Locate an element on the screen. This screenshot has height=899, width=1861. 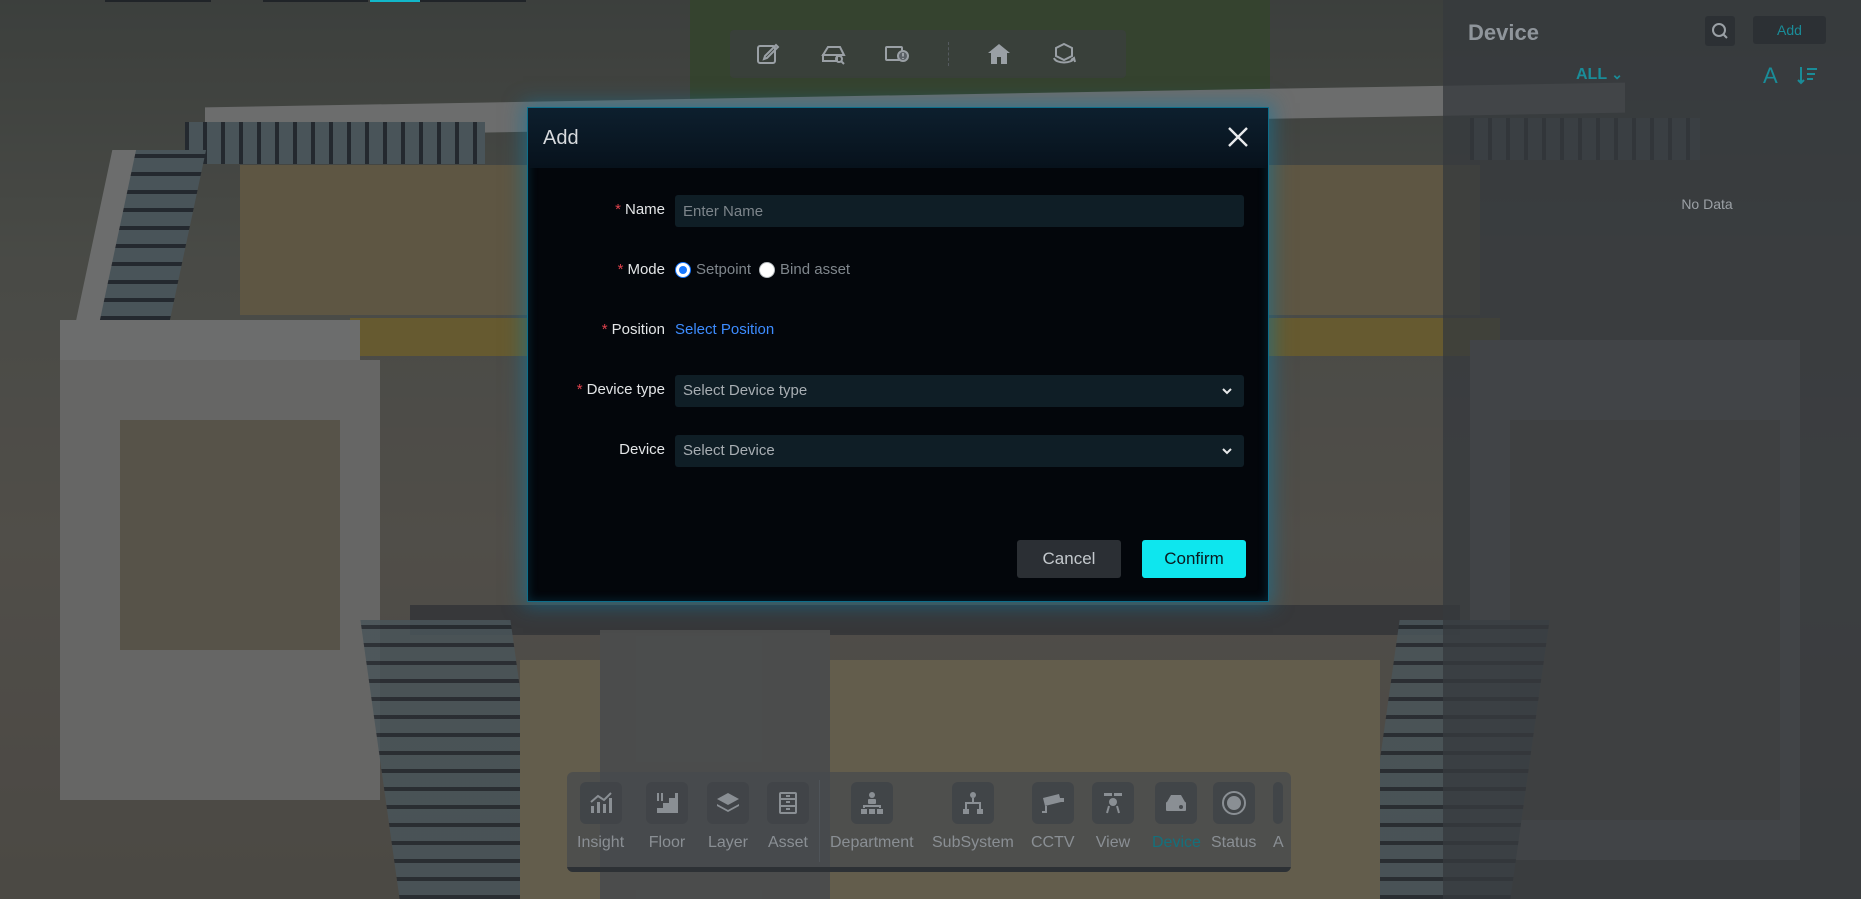
dock-item-cctv: CCTV is located at coordinates (1053, 817).